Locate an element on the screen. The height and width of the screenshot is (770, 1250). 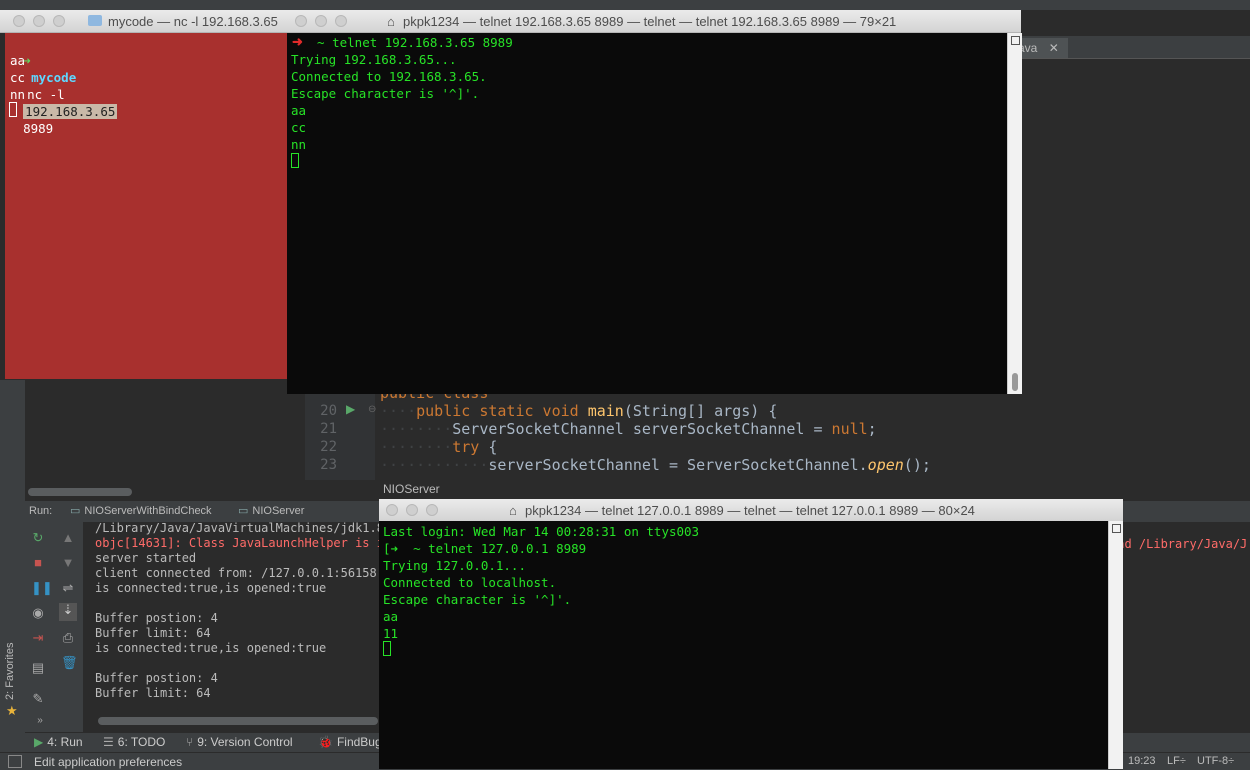
telnet-local-line: [➜ ~ telnet 127.0.0.1 8989 is located at coordinates (485, 548).